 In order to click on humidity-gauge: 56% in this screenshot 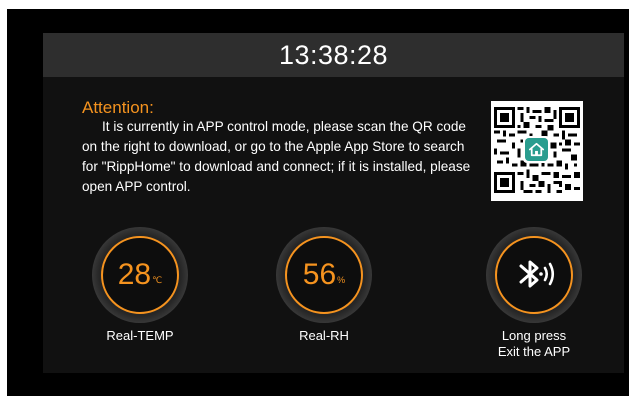, I will do `click(324, 275)`.